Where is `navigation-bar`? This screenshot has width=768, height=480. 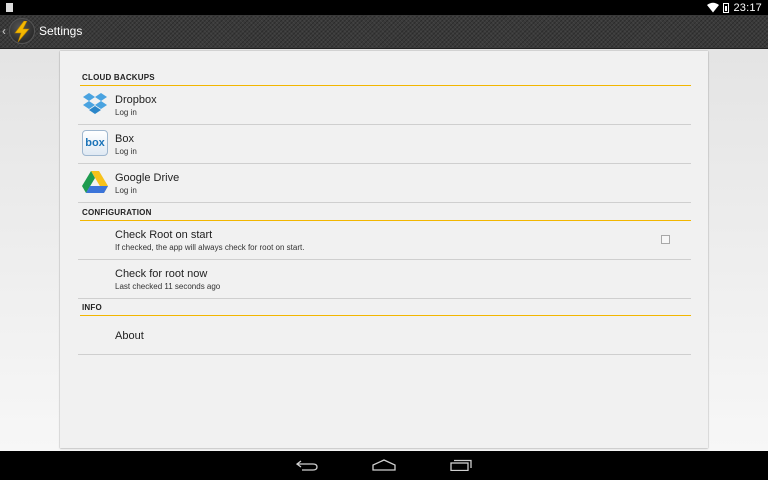
navigation-bar is located at coordinates (384, 465).